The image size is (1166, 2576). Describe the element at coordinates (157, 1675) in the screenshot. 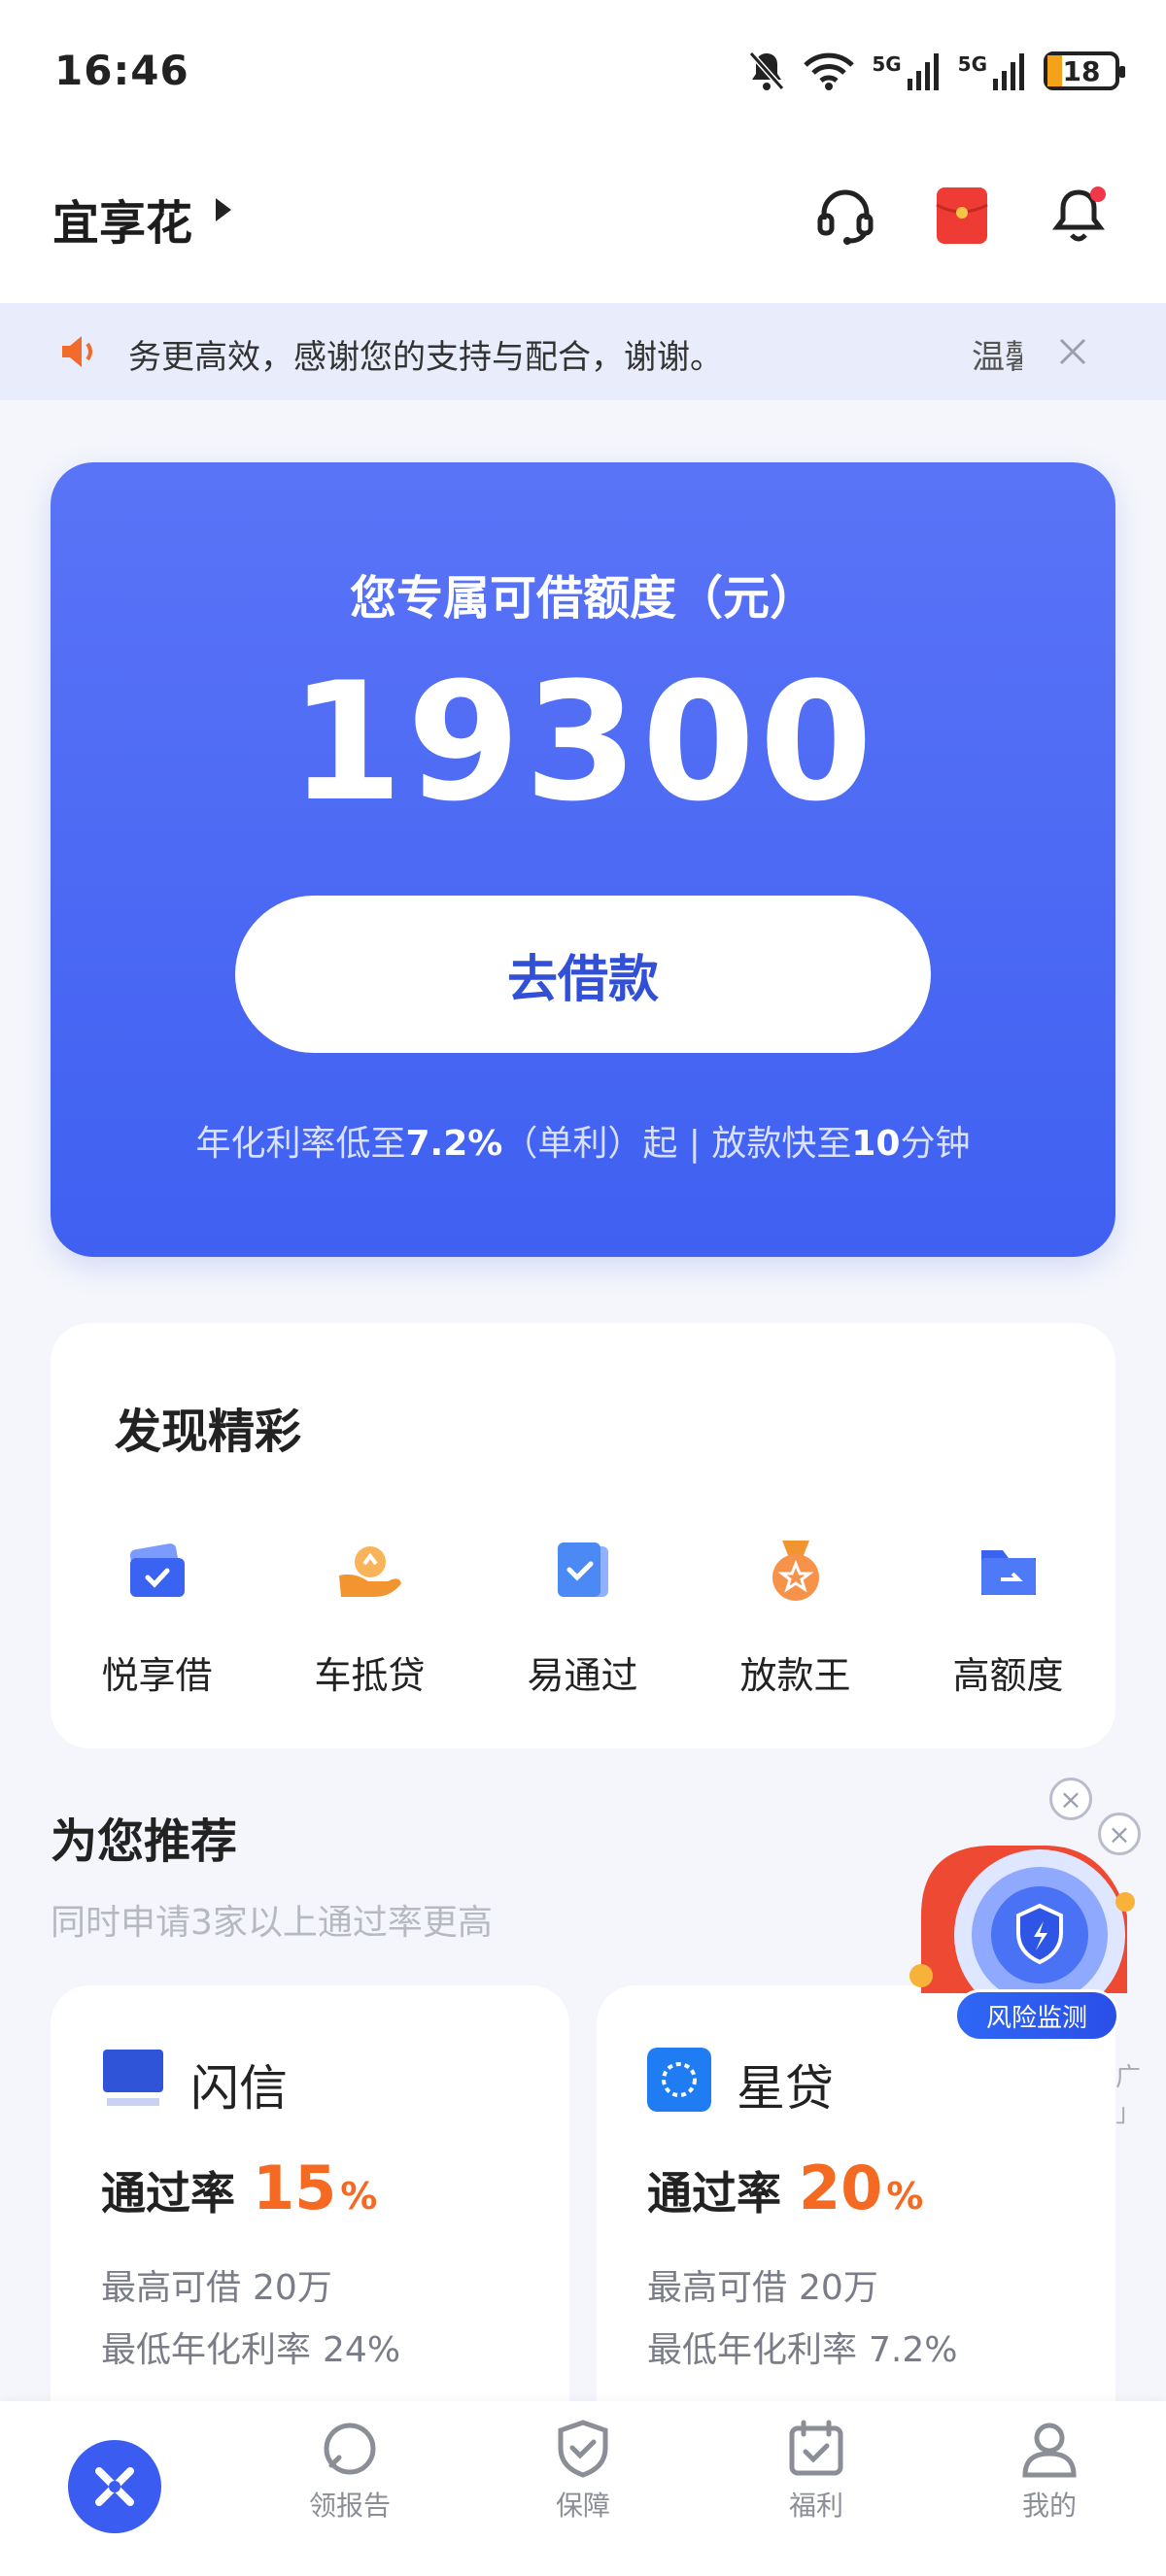

I see `discover-item-label: 悦享借` at that location.